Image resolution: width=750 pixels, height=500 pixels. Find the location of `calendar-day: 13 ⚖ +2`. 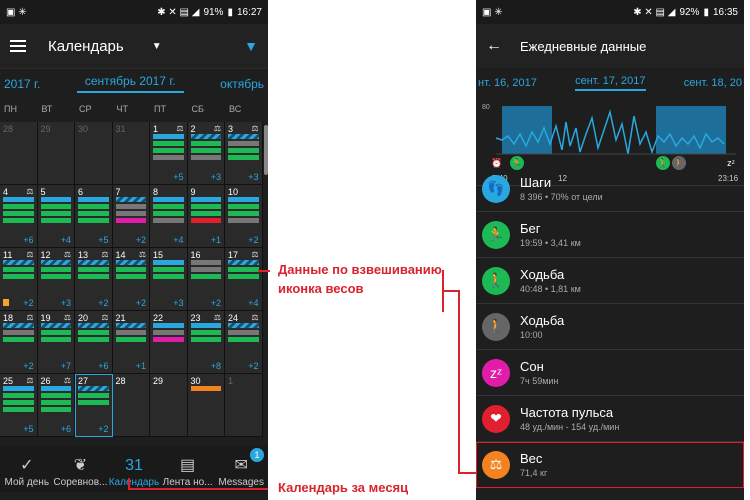

calendar-day: 13 ⚖ +2 is located at coordinates (94, 279).